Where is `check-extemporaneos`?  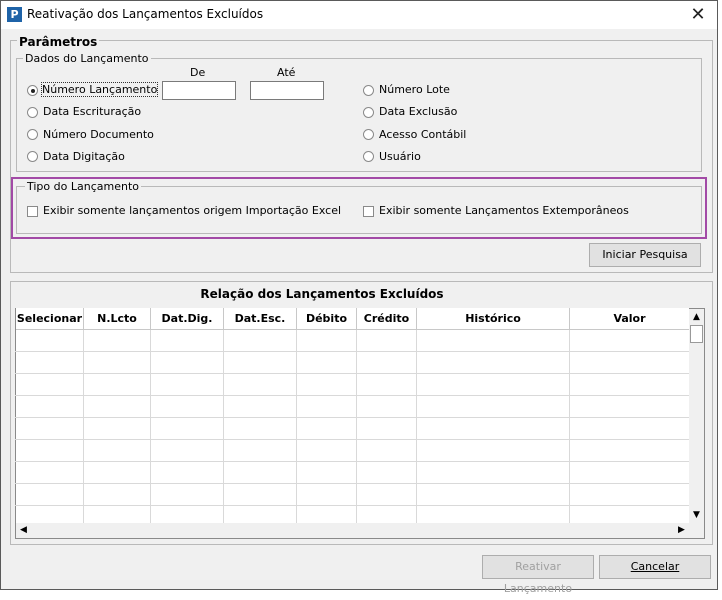
check-extemporaneos is located at coordinates (368, 211).